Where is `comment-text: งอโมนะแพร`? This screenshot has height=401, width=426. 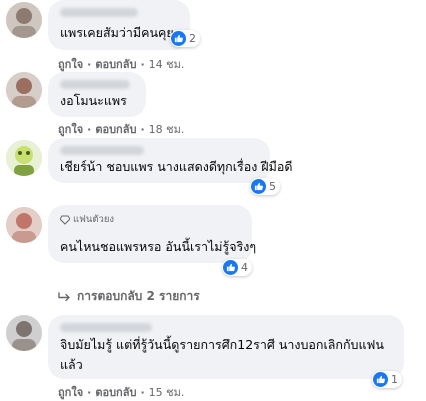 comment-text: งอโมนะแพร is located at coordinates (93, 100).